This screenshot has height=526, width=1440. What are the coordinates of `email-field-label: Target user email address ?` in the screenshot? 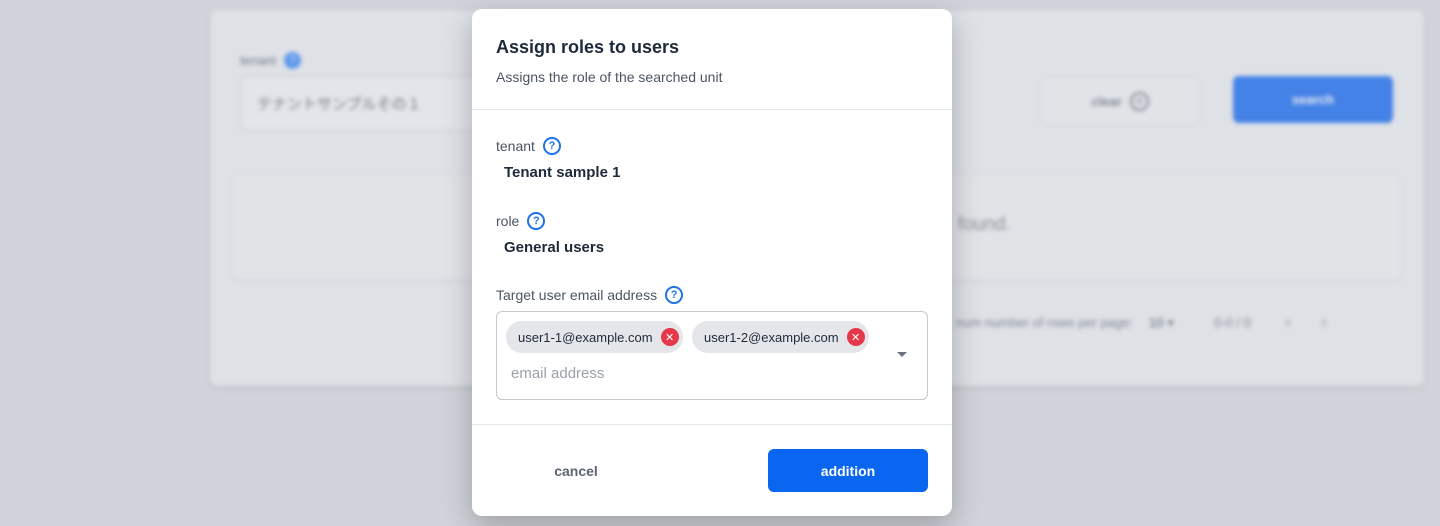 It's located at (590, 295).